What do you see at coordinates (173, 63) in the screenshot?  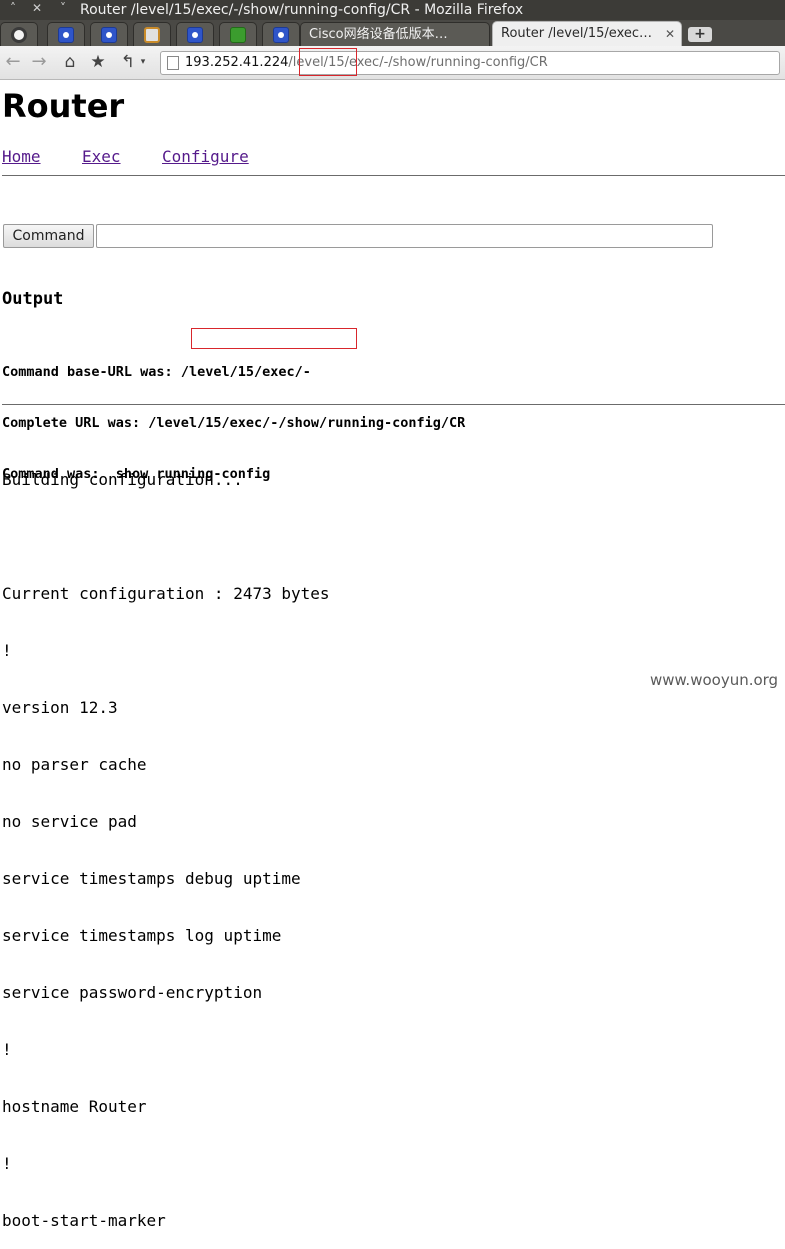 I see `page-icon` at bounding box center [173, 63].